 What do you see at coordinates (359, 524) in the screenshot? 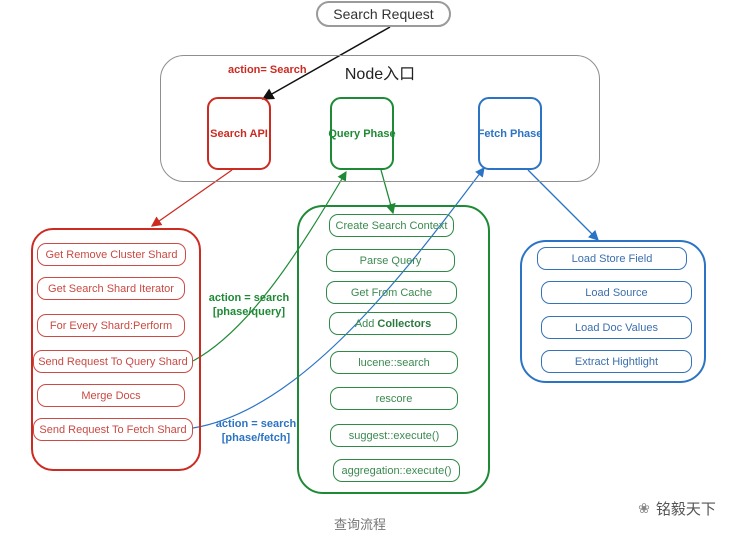
I see `figure-caption: 查询流程` at bounding box center [359, 524].